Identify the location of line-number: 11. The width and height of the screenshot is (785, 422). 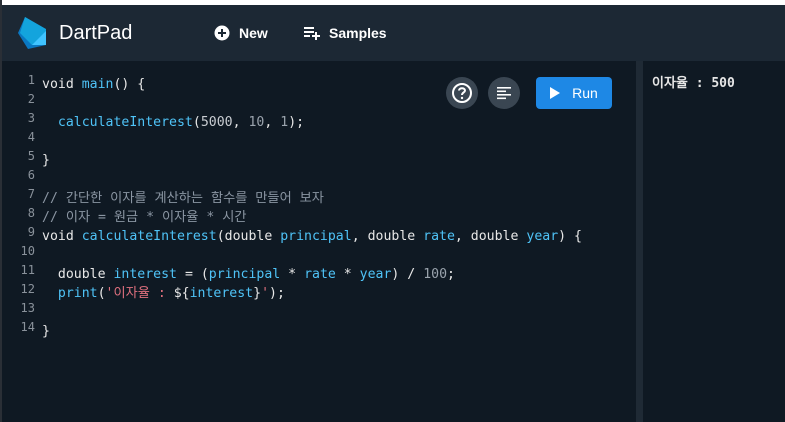
(27, 270).